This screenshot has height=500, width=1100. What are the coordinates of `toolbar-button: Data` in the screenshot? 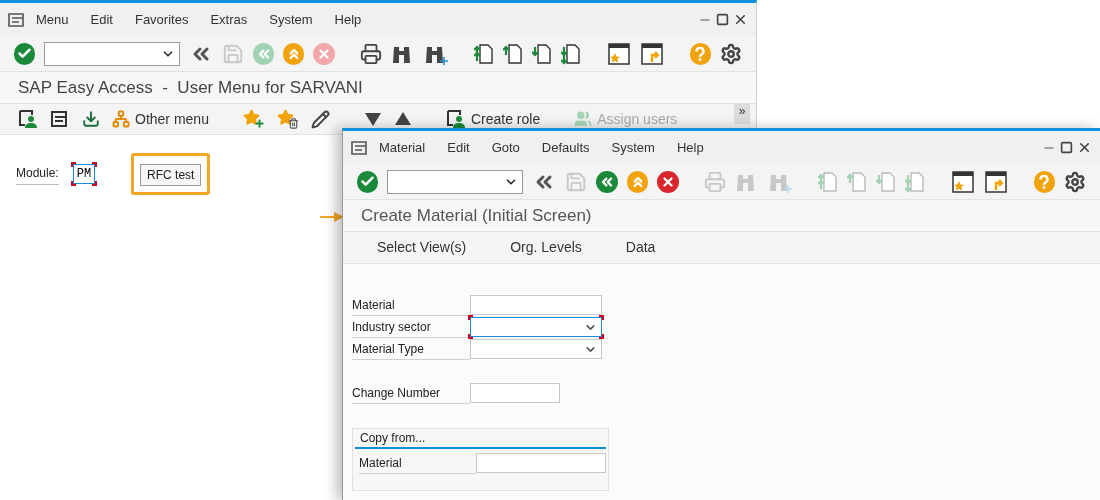 It's located at (640, 247).